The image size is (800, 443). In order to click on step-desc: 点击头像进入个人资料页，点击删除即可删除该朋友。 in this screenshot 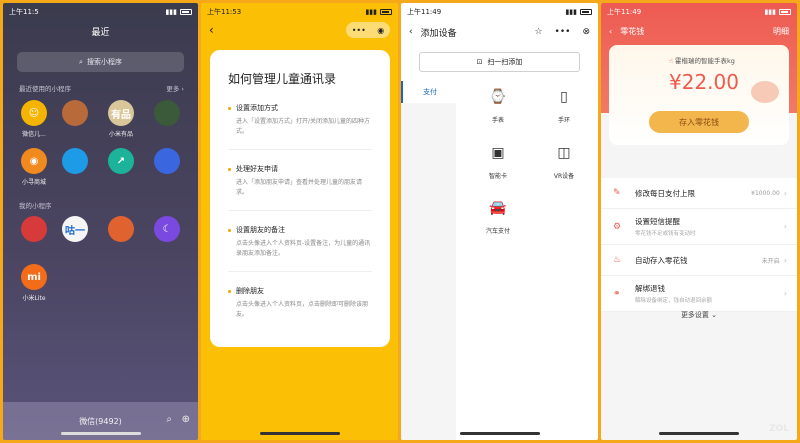, I will do `click(302, 309)`.